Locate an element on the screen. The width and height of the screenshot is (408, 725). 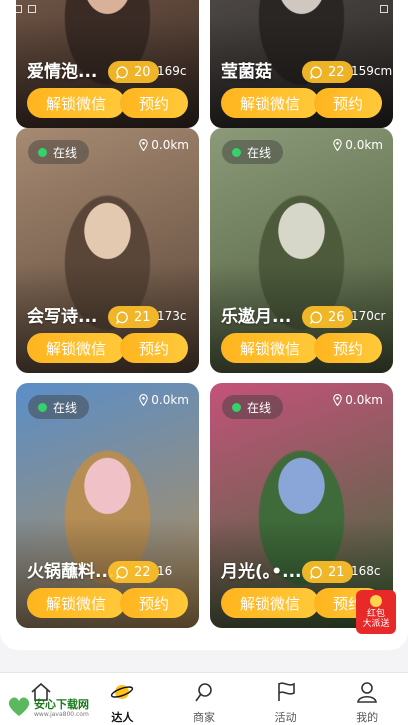
chat-count-badge: 26 is located at coordinates (327, 317).